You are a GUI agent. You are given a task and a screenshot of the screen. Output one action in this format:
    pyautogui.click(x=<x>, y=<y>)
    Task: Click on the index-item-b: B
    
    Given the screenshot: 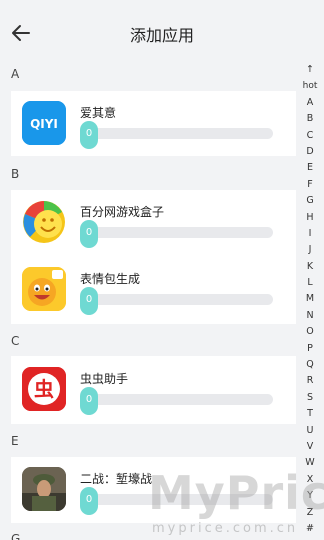 What is the action you would take?
    pyautogui.click(x=310, y=119)
    